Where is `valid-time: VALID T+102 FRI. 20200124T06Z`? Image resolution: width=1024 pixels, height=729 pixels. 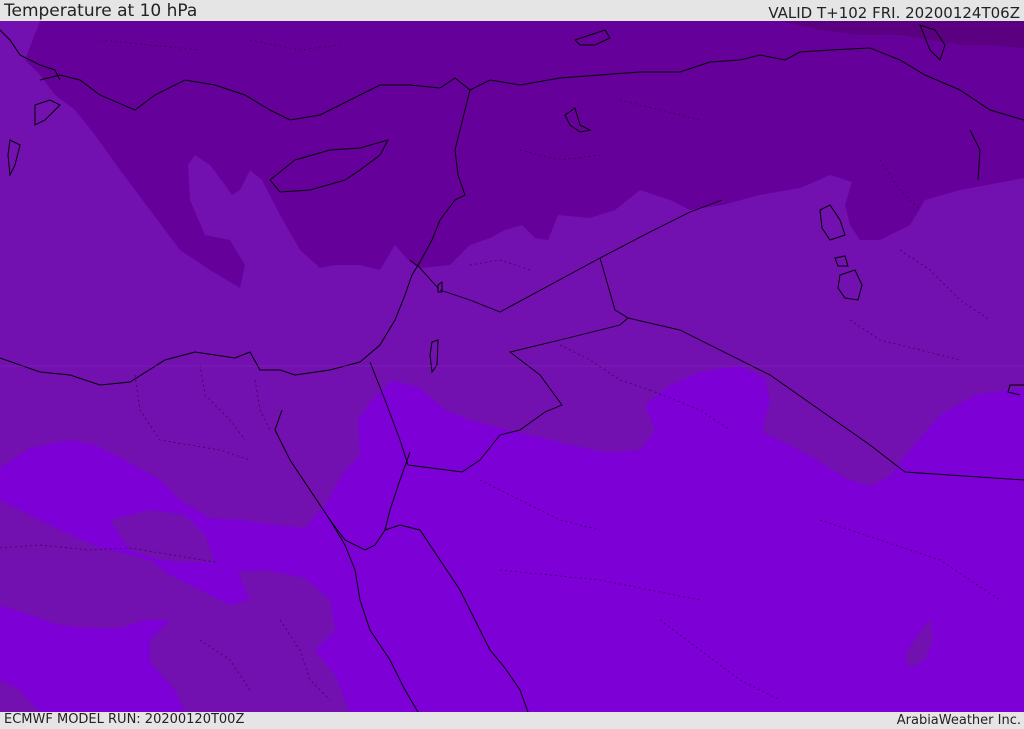 valid-time: VALID T+102 FRI. 20200124T06Z is located at coordinates (894, 13).